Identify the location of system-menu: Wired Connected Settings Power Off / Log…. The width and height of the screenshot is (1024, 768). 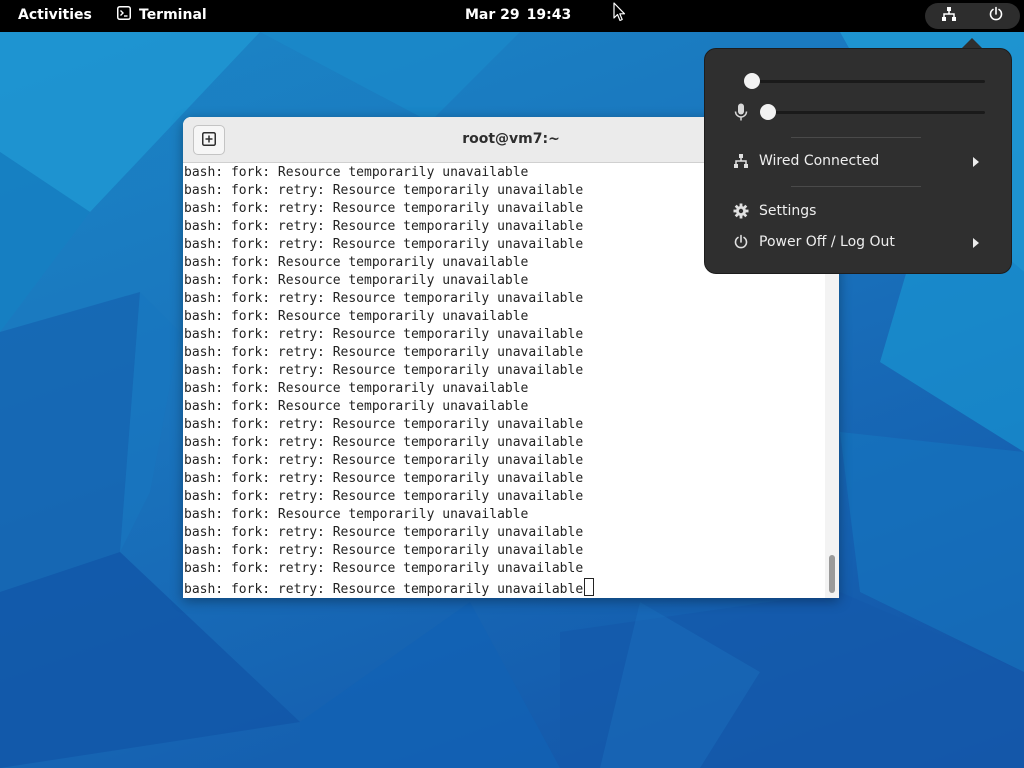
(858, 161).